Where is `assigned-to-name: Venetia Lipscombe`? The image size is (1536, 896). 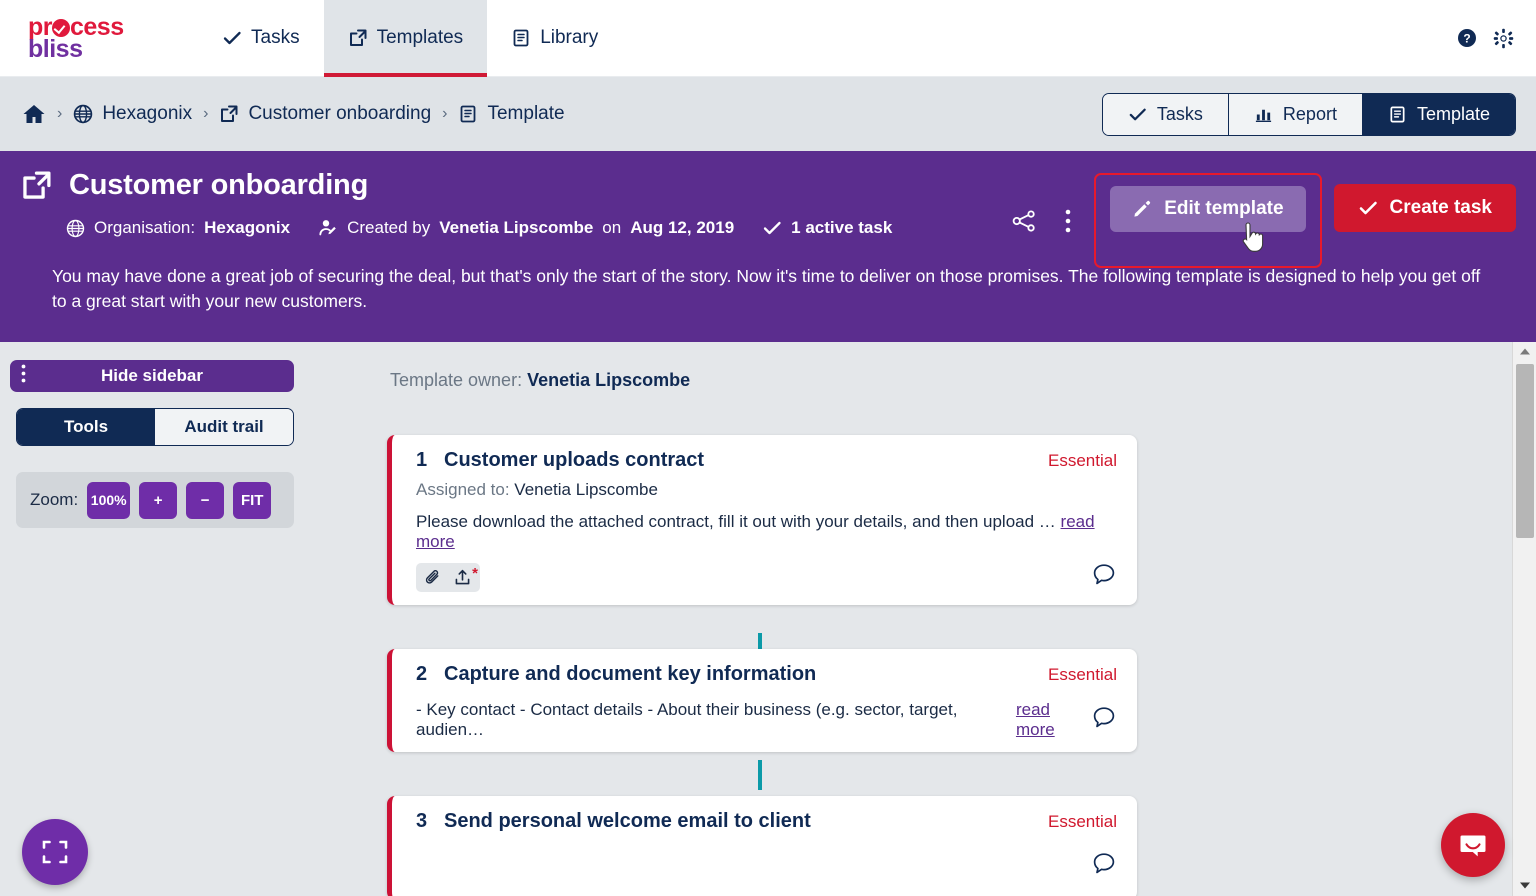 assigned-to-name: Venetia Lipscombe is located at coordinates (586, 489).